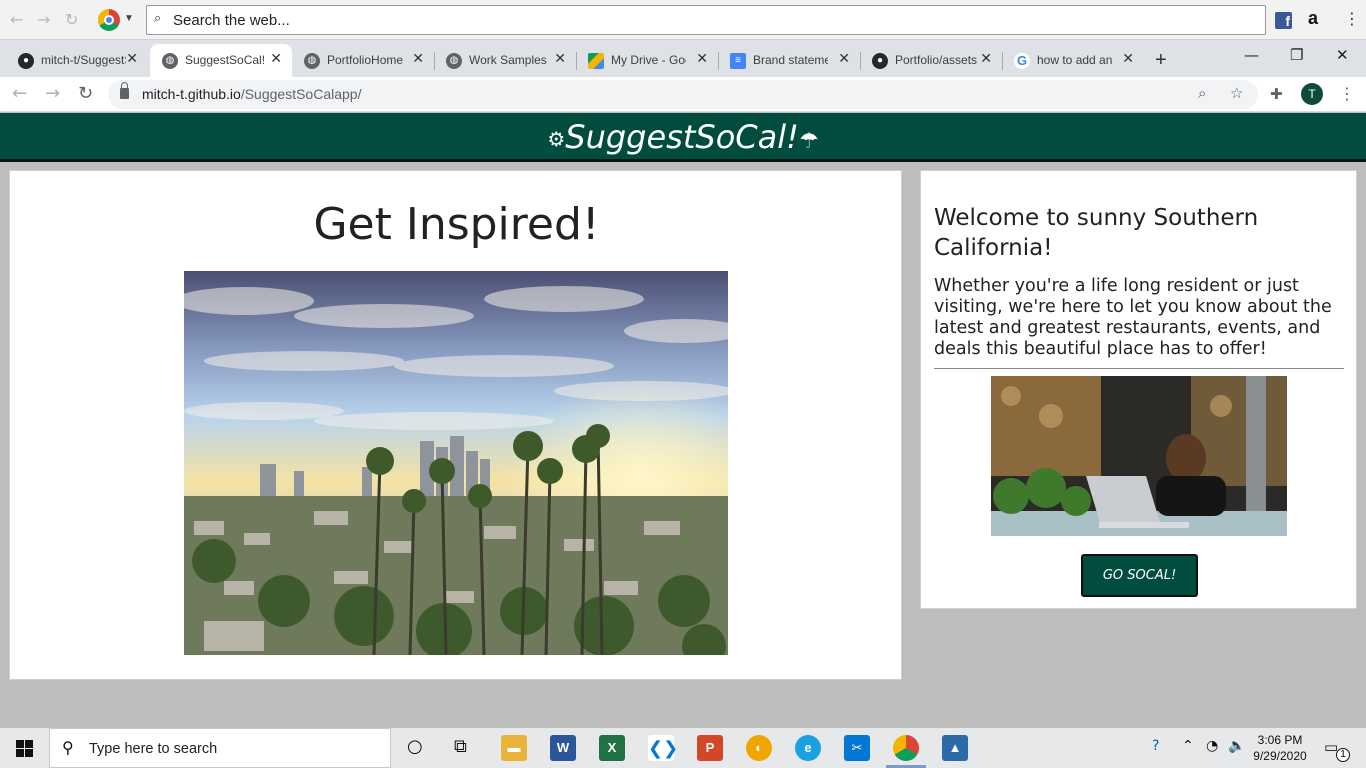  Describe the element at coordinates (109, 20) in the screenshot. I see `chrome-logo-icon` at that location.